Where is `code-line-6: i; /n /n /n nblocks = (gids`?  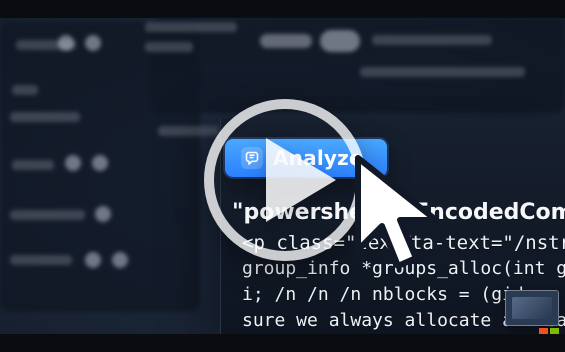
code-line-6: i; /n /n /n nblocks = (gids is located at coordinates (388, 294).